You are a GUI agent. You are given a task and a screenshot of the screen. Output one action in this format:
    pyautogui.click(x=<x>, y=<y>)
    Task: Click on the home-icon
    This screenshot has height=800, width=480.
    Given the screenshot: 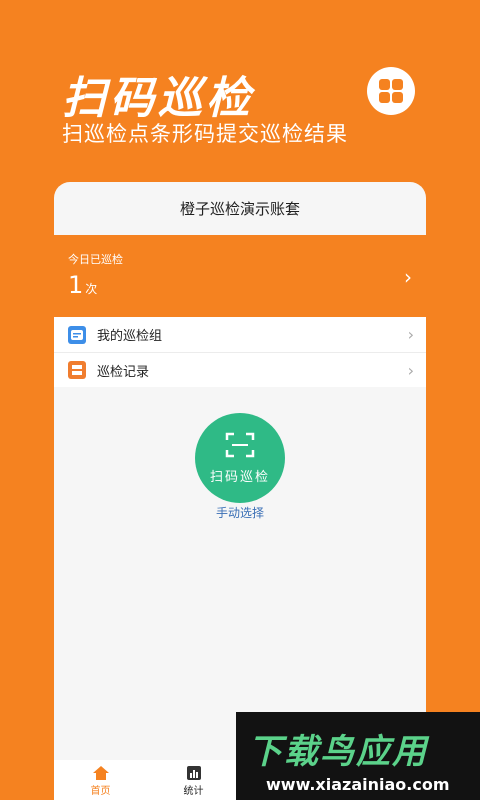 What is the action you would take?
    pyautogui.click(x=100, y=773)
    